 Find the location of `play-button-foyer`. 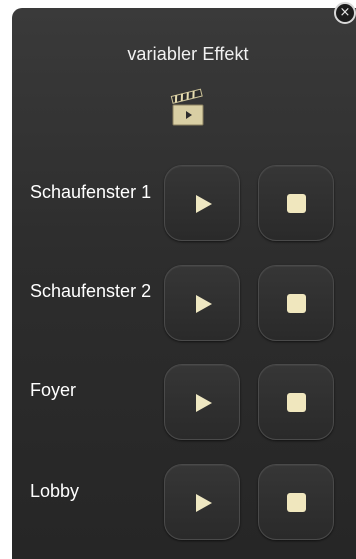

play-button-foyer is located at coordinates (202, 402).